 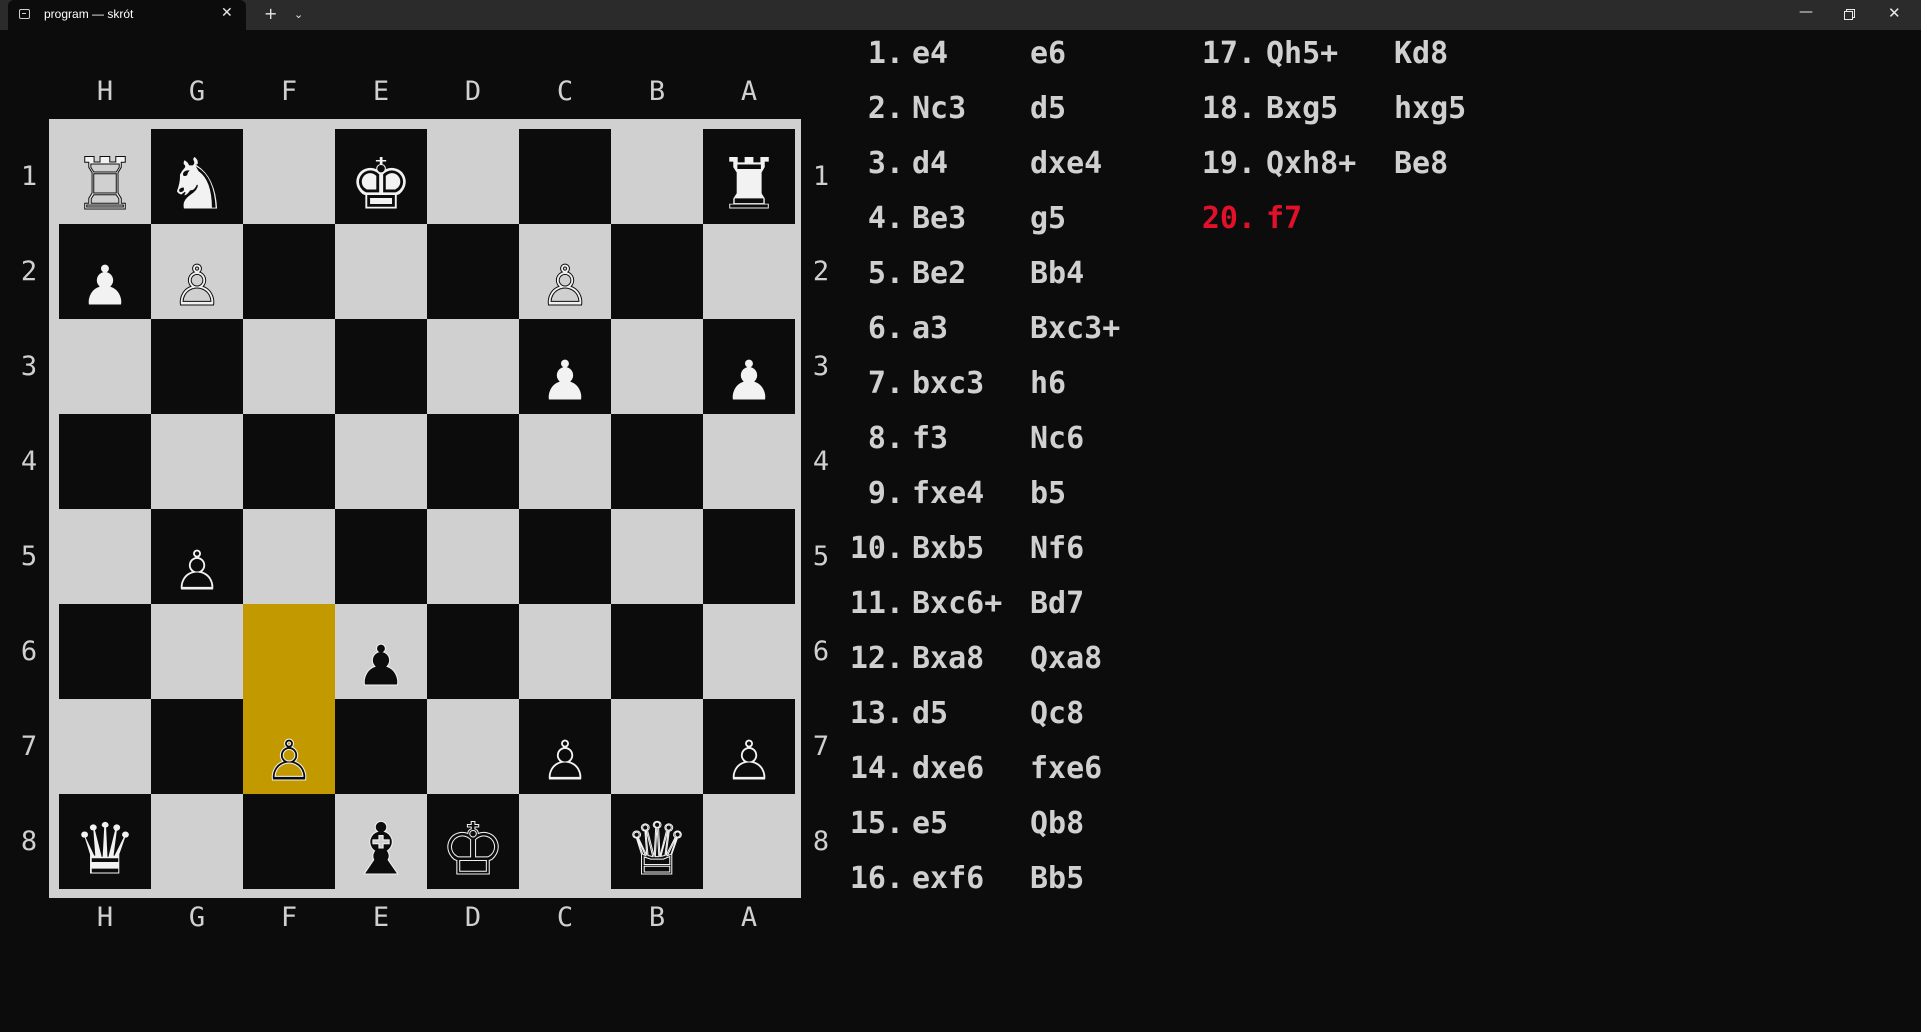 What do you see at coordinates (948, 768) in the screenshot?
I see `white-move: dxe6` at bounding box center [948, 768].